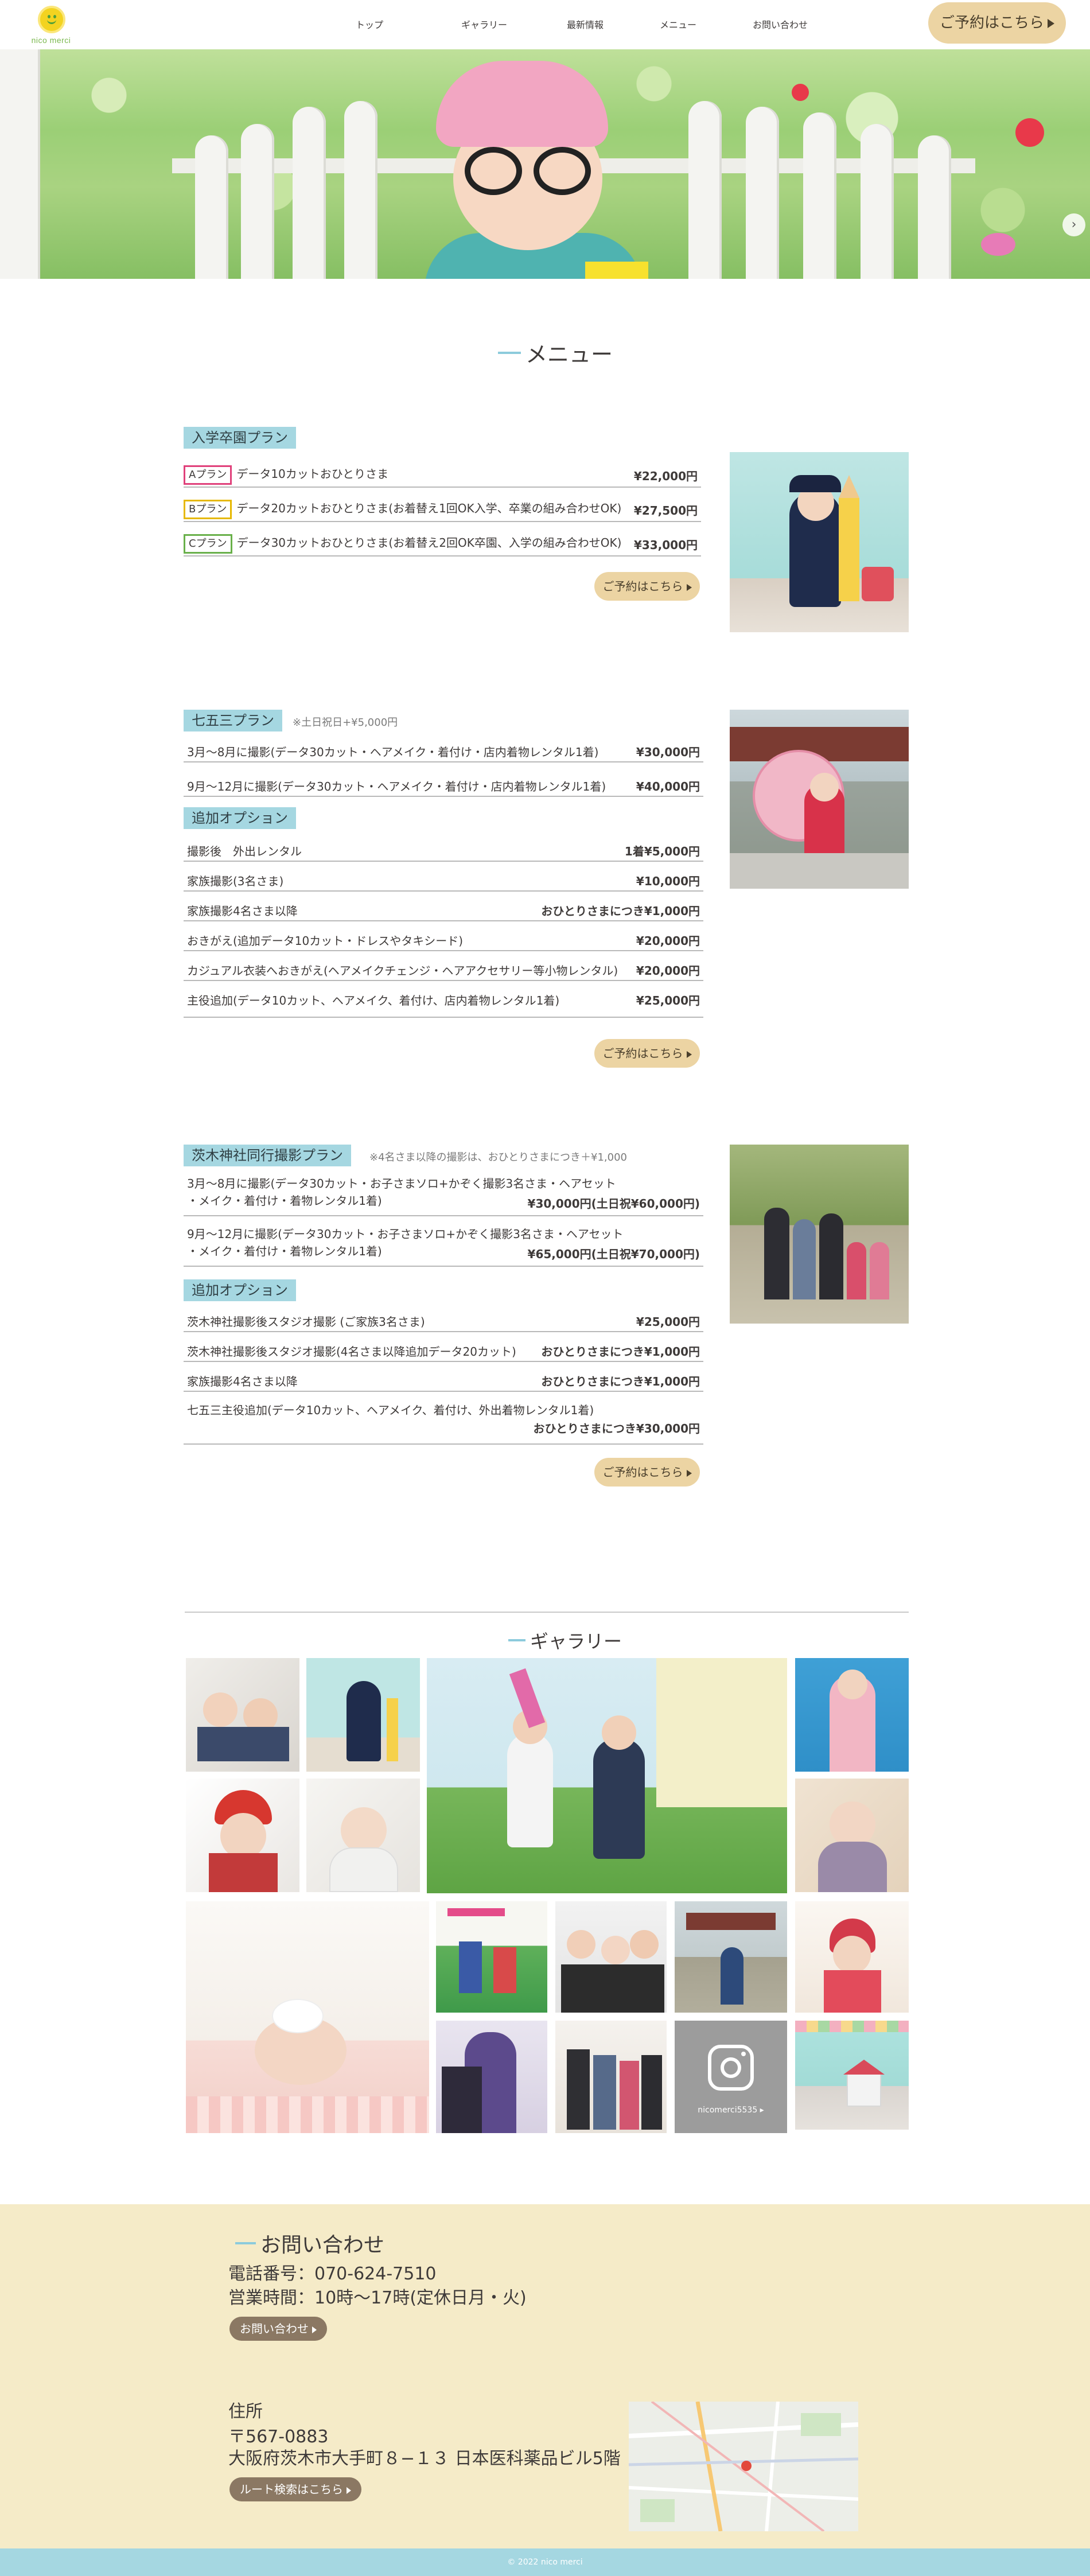  I want to click on map-graphic, so click(744, 2466).